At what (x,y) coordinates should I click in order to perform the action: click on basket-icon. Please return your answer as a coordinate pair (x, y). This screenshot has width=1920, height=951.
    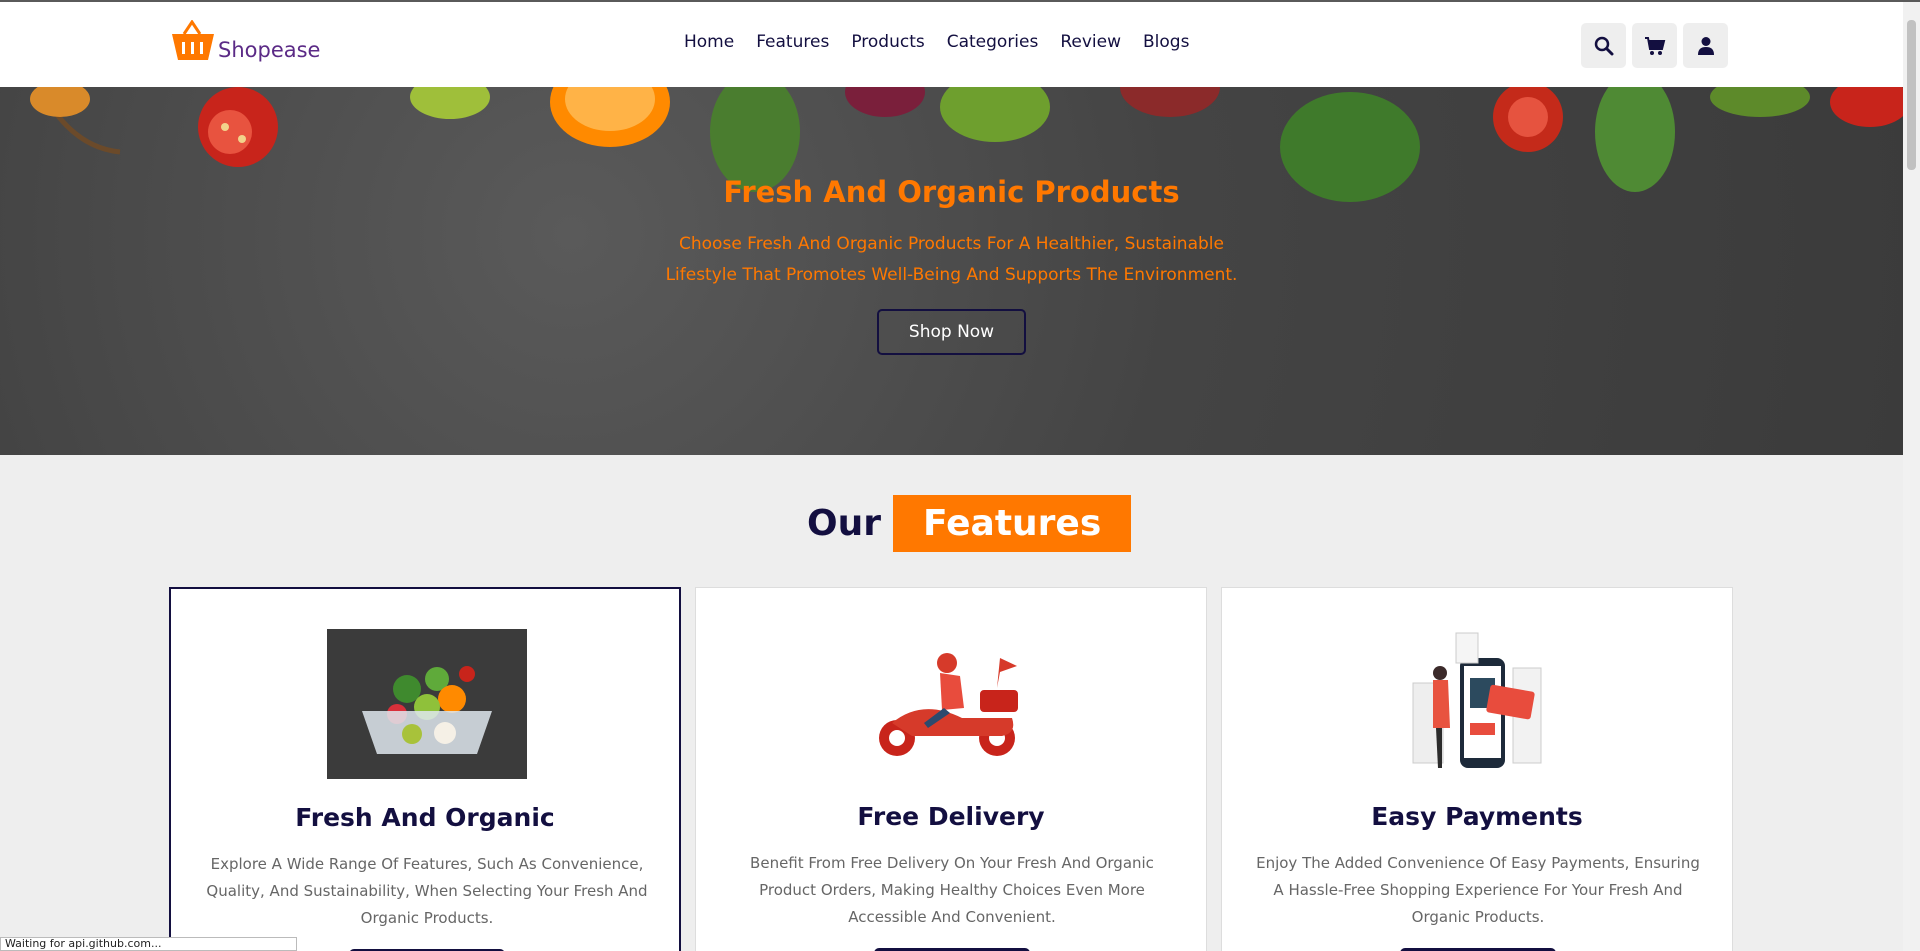
    Looking at the image, I should click on (193, 40).